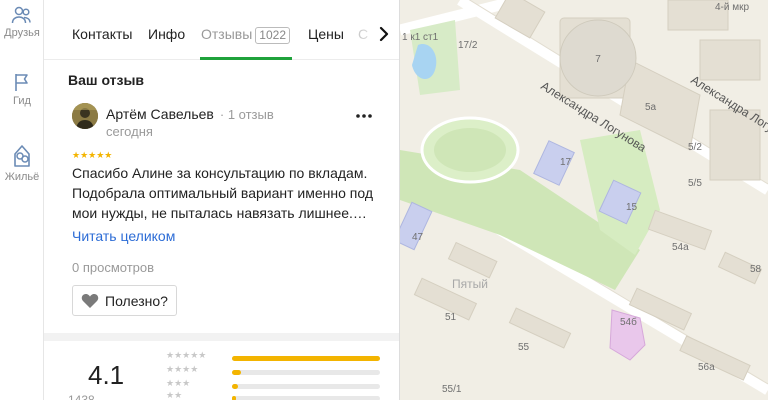 The image size is (768, 400). Describe the element at coordinates (246, 114) in the screenshot. I see `author-review-count: · 1 отзыв` at that location.